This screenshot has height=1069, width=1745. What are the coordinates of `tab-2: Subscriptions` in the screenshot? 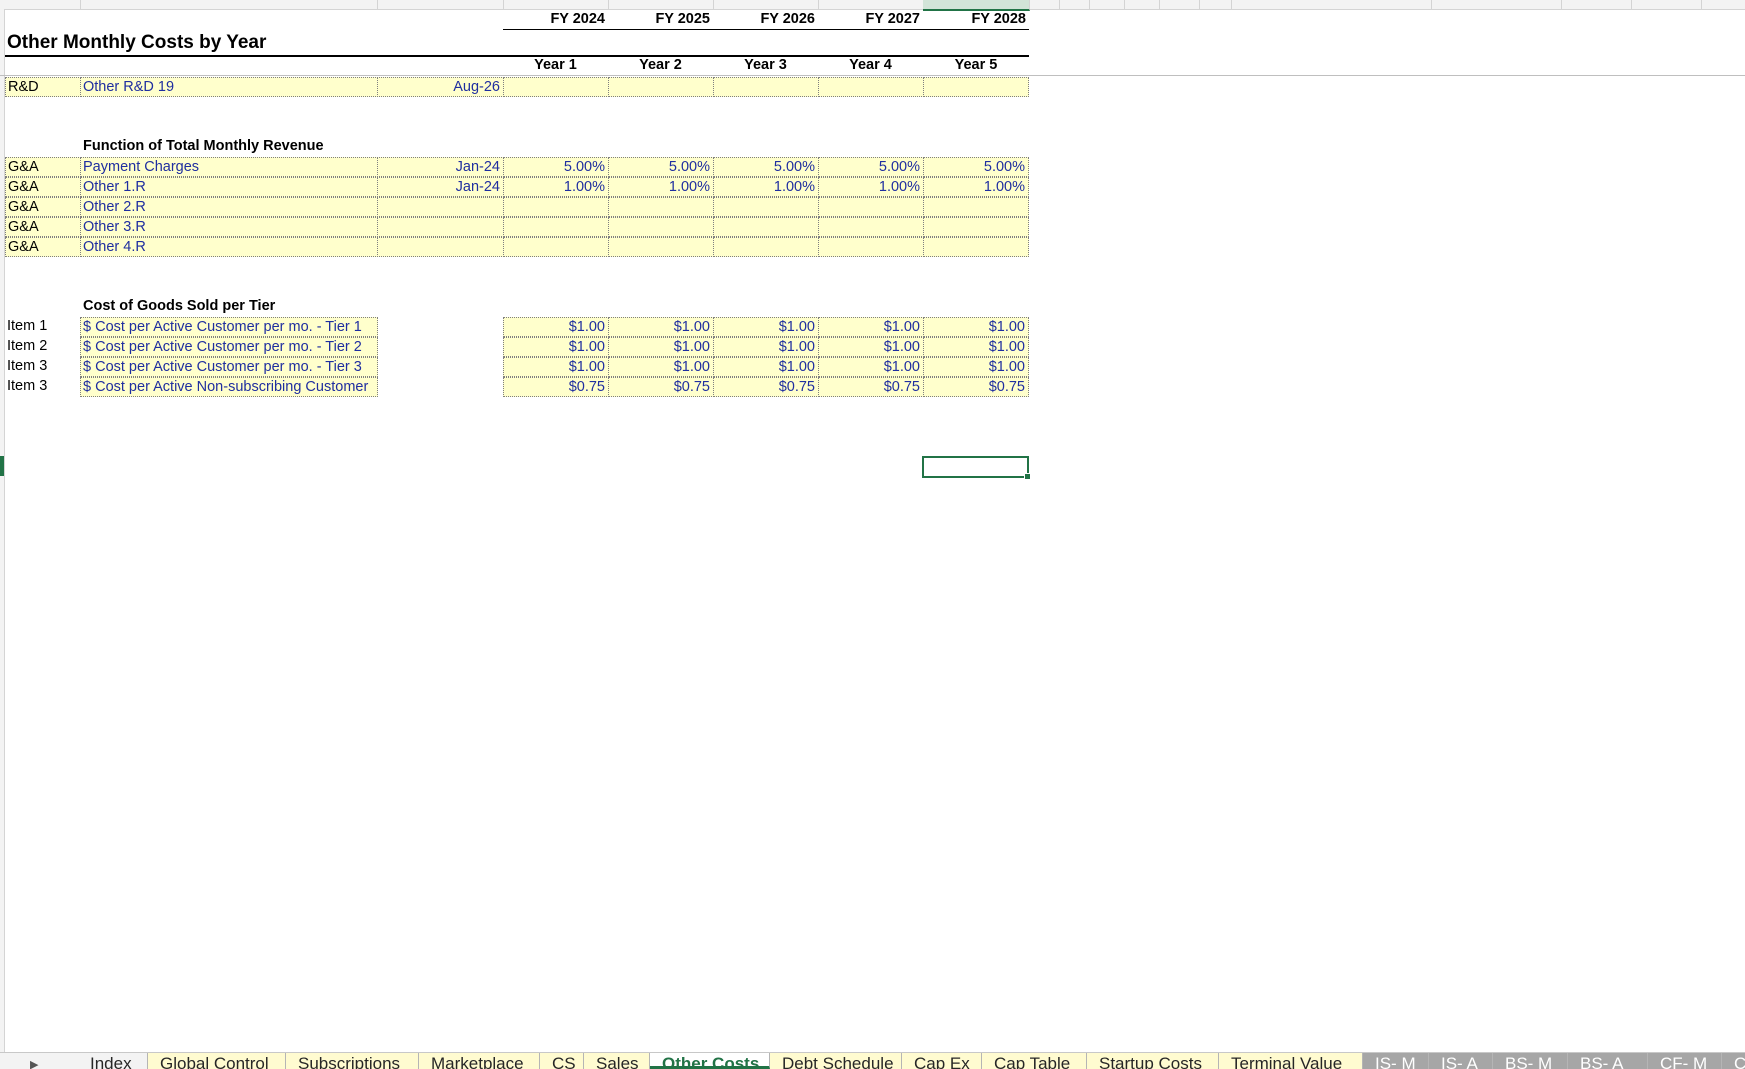 It's located at (352, 1061).